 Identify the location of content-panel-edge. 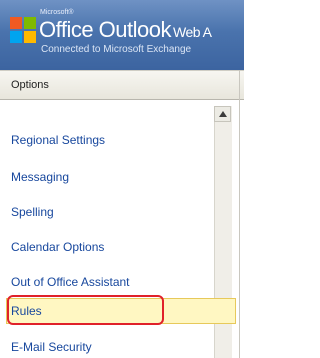
(242, 229).